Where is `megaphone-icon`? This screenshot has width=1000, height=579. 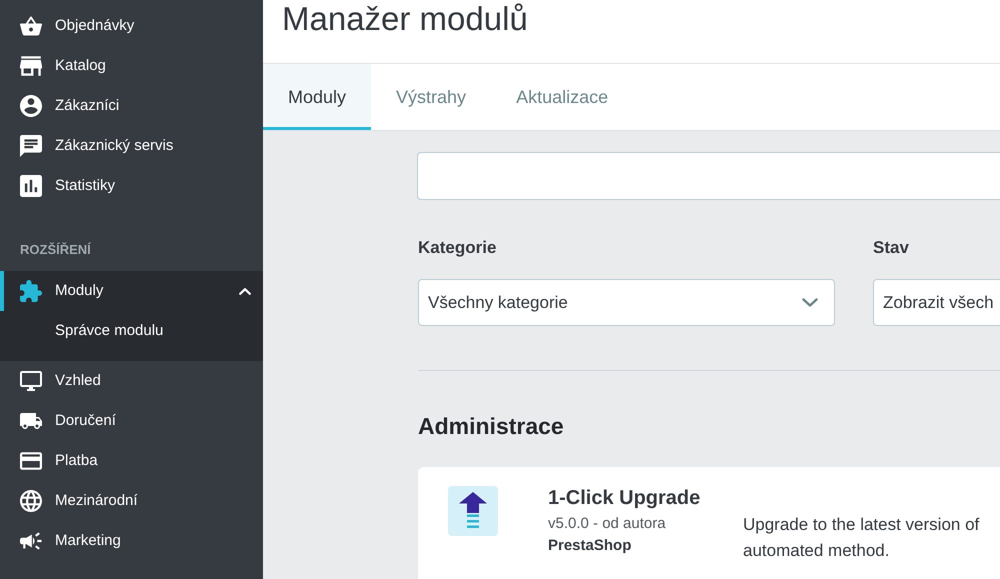
megaphone-icon is located at coordinates (31, 541).